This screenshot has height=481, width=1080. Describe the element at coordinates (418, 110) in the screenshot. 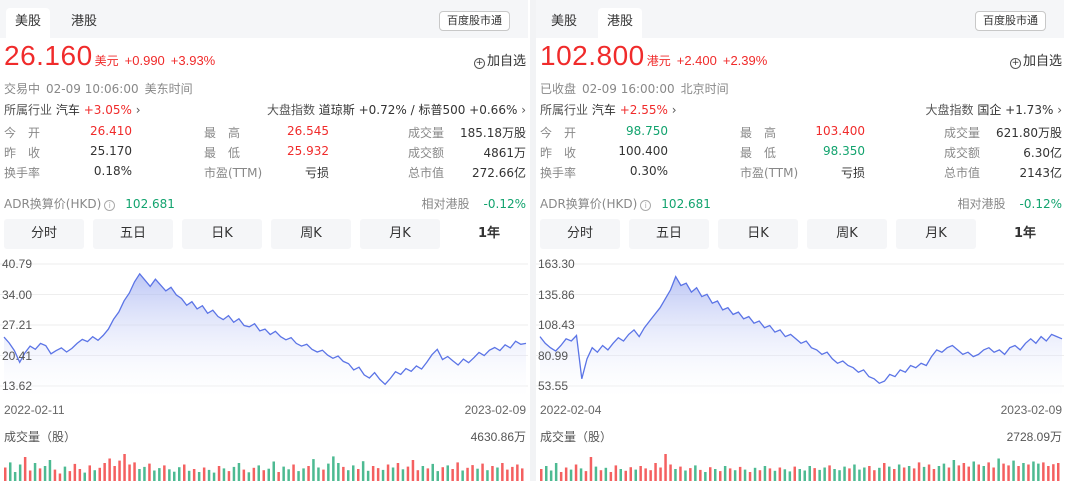

I see `market-index-value: 道琼斯 +0.72% / 标普500 +0.66%` at that location.